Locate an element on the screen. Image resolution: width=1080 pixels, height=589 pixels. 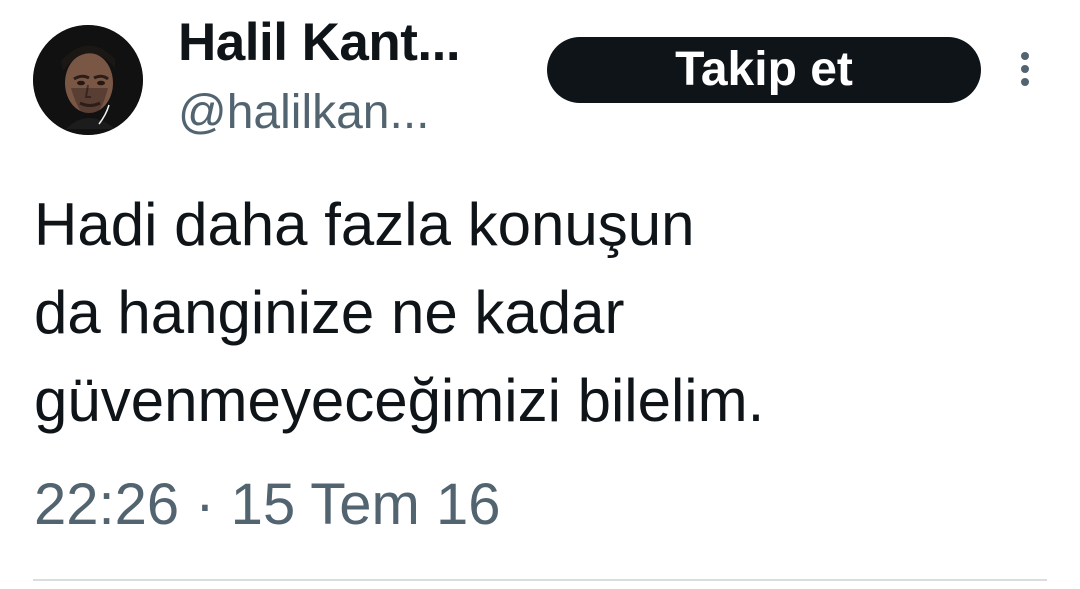
partial-top-icons is located at coordinates (224, 2).